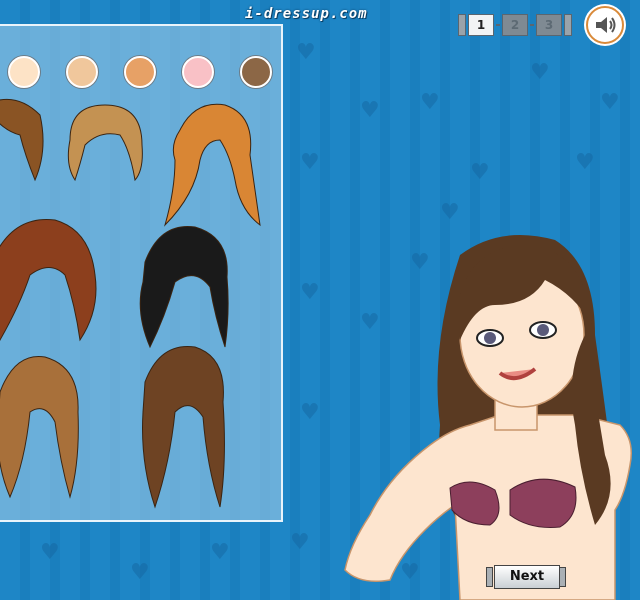 The height and width of the screenshot is (600, 640). What do you see at coordinates (568, 25) in the screenshot?
I see `step-indicator-cap-right` at bounding box center [568, 25].